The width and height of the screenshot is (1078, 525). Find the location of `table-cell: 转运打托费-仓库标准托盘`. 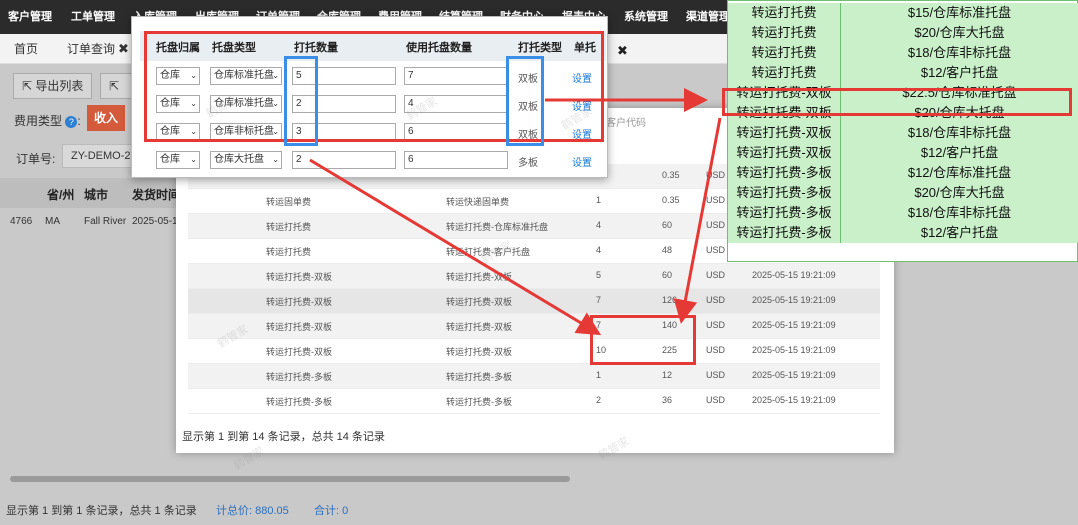

table-cell: 转运打托费-仓库标准托盘 is located at coordinates (497, 227).